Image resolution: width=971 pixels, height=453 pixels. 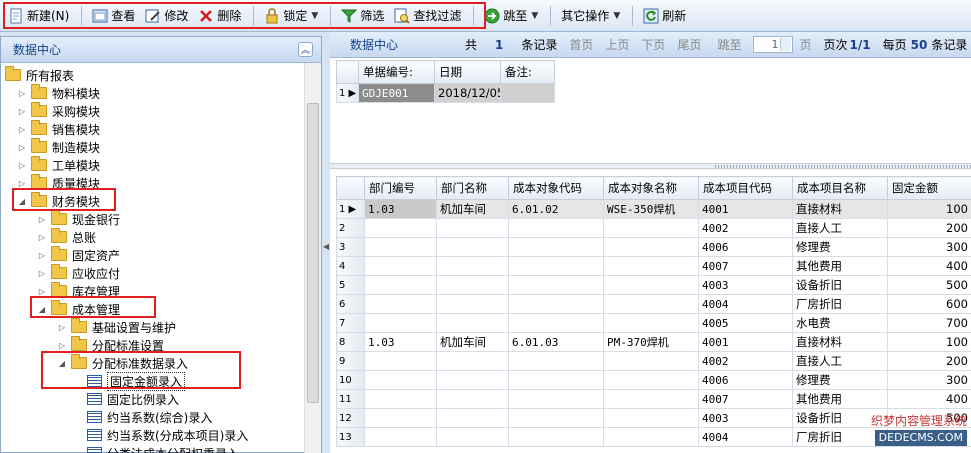 What do you see at coordinates (350, 399) in the screenshot?
I see `row-number: 11` at bounding box center [350, 399].